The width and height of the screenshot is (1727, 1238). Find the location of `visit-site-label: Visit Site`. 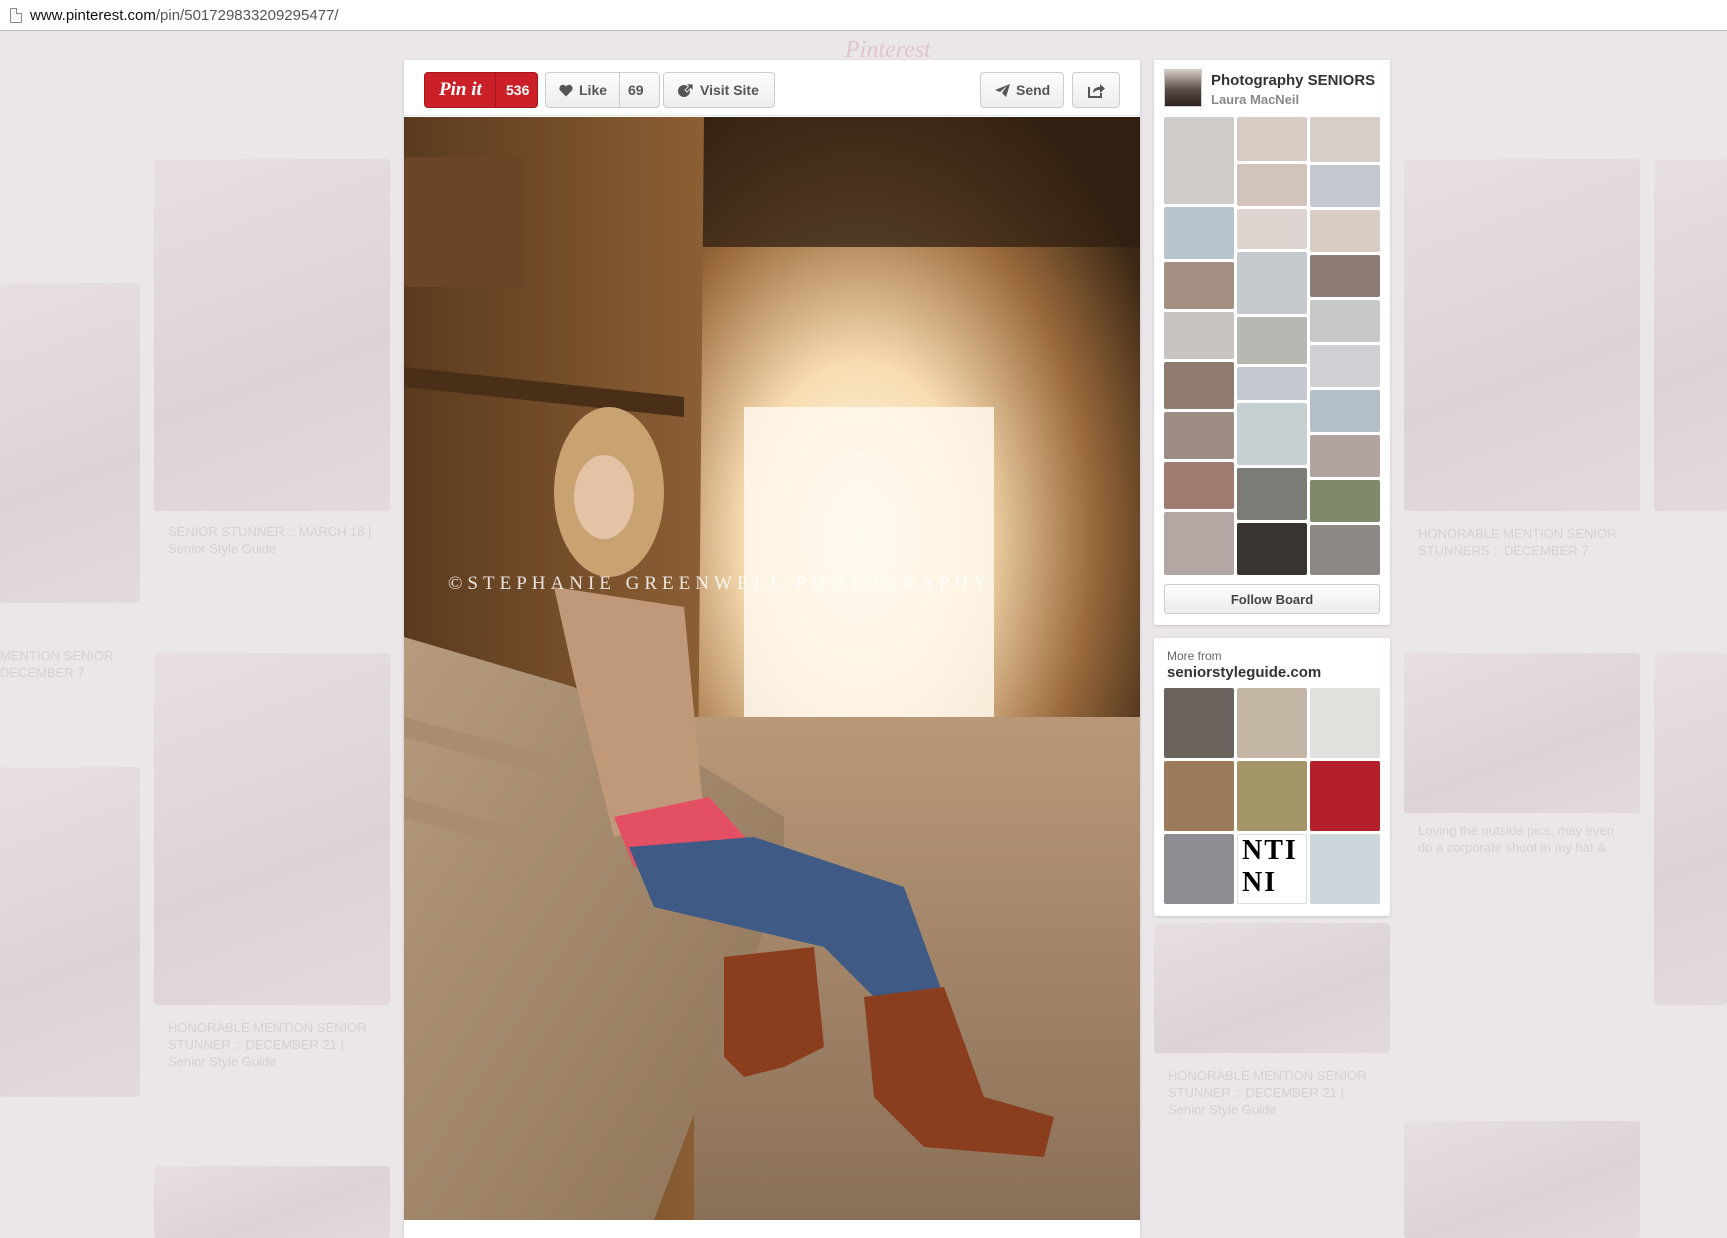

visit-site-label: Visit Site is located at coordinates (729, 90).